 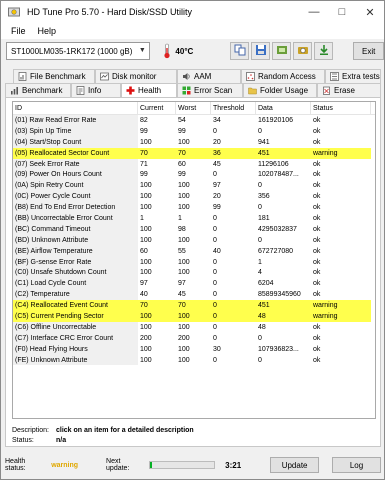 I want to click on table-row: (C6) Offline Uncorrectable 100 100 0 48 ok, so click(x=194, y=327).